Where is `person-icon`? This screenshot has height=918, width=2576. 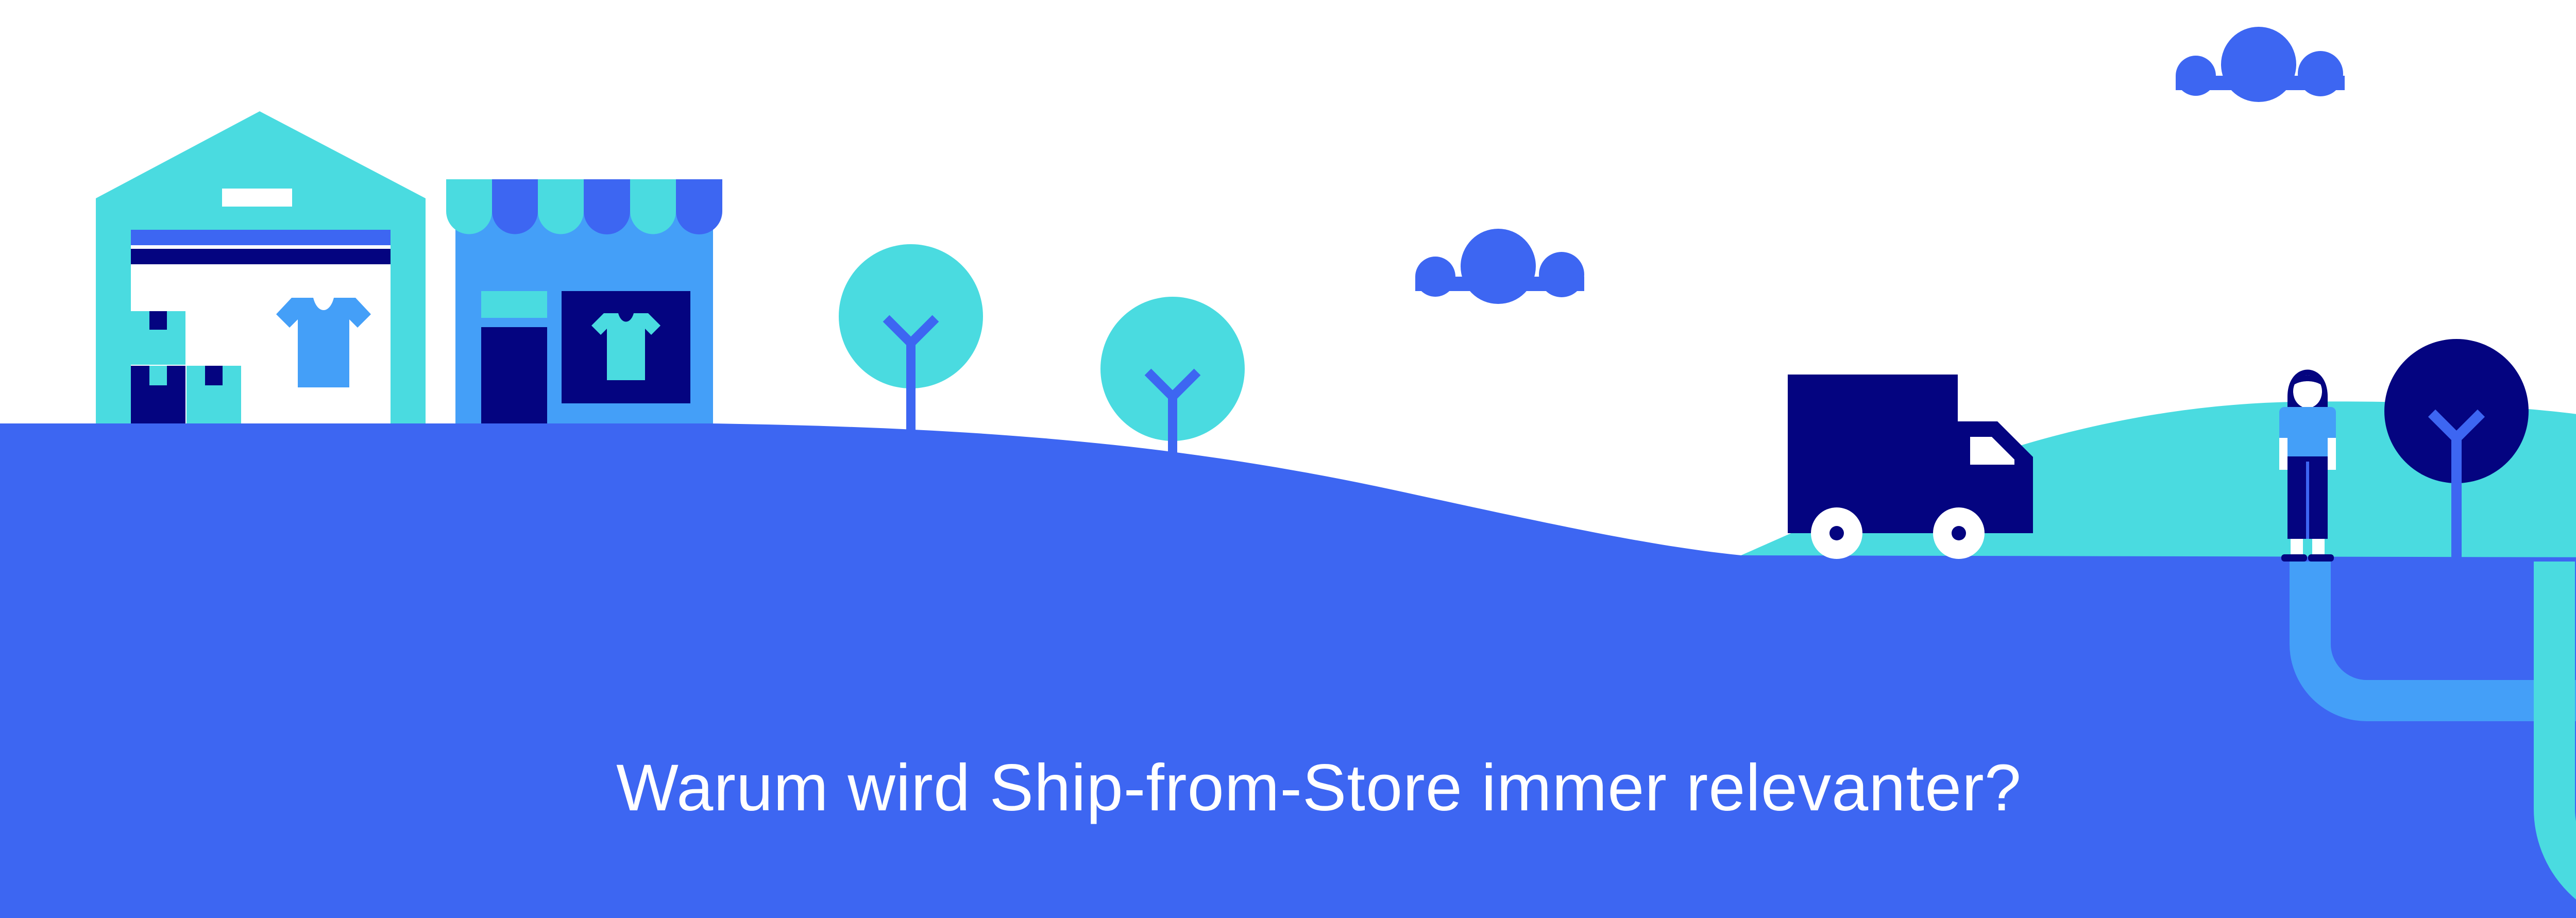 person-icon is located at coordinates (2307, 465).